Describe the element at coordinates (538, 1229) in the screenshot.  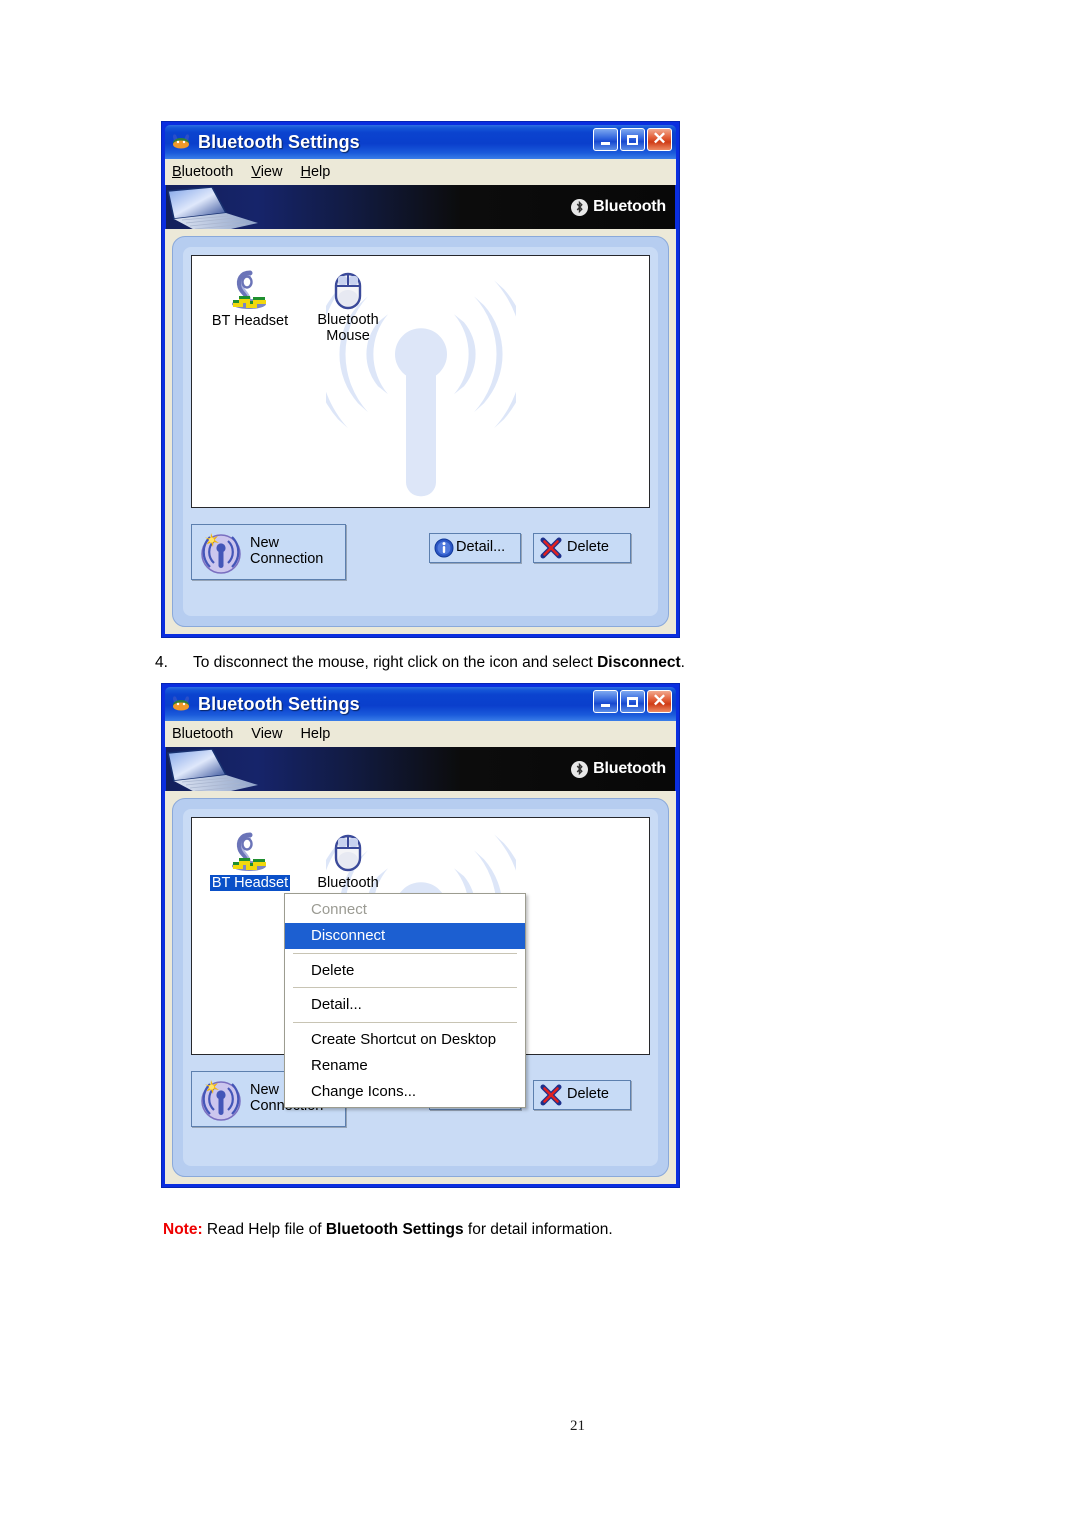
I see `note-text-after: for detail information.` at that location.